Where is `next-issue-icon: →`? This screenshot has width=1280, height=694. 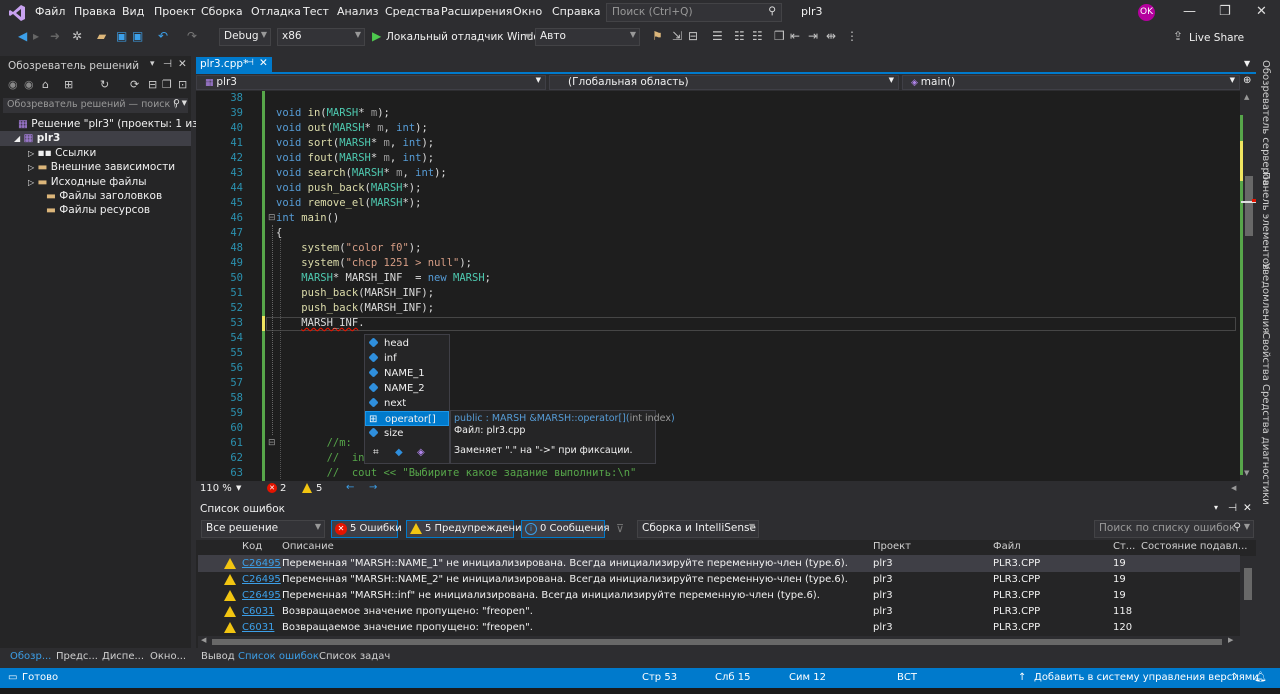 next-issue-icon: → is located at coordinates (373, 487).